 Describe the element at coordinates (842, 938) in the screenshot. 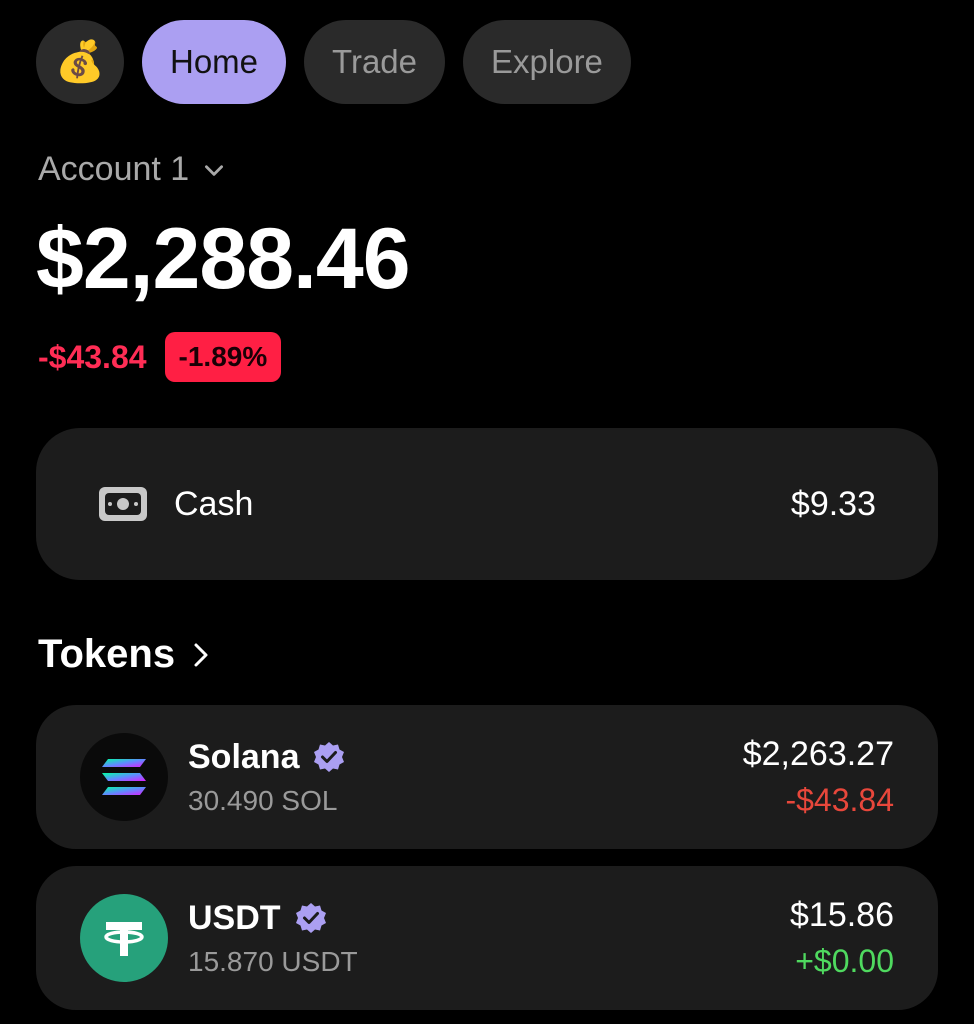

I see `token-values-usdt: $15.86 +$0.00` at that location.